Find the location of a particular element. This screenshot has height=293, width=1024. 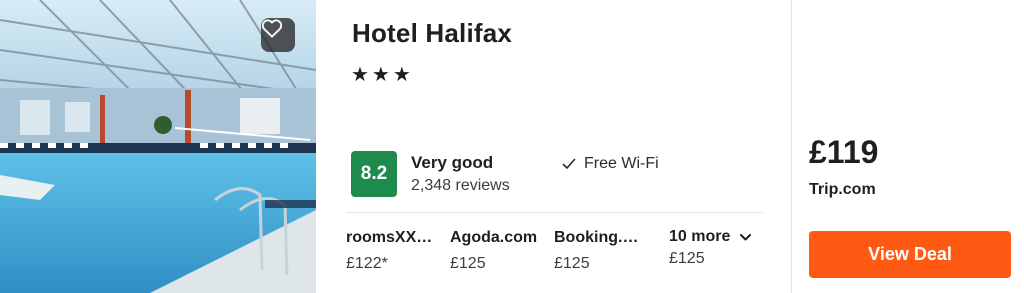

offer-provider: Agoda.com is located at coordinates (494, 237).